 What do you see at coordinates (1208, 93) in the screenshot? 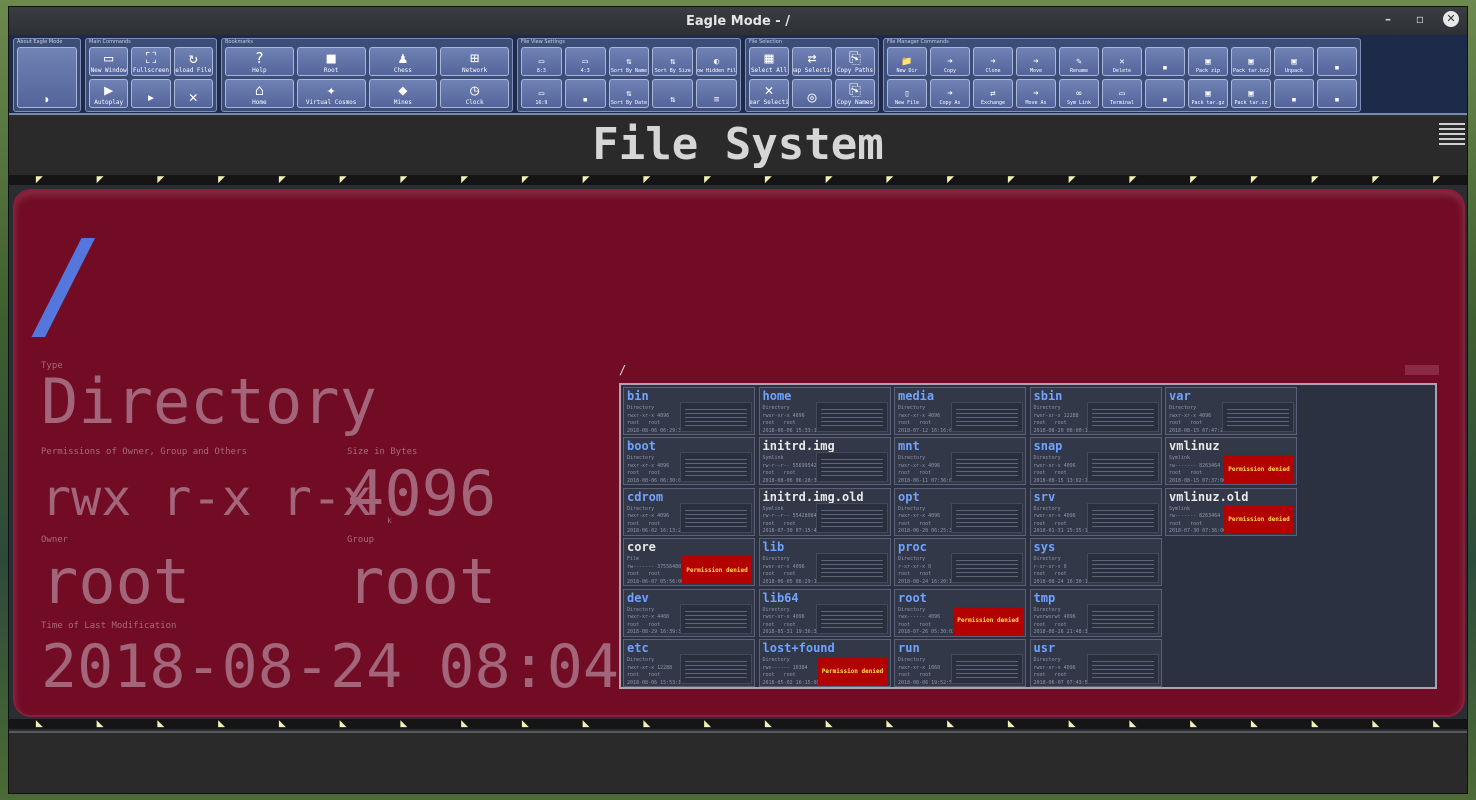
I see `pack-tar-gz-button: ▣ Pack tar.gz` at bounding box center [1208, 93].